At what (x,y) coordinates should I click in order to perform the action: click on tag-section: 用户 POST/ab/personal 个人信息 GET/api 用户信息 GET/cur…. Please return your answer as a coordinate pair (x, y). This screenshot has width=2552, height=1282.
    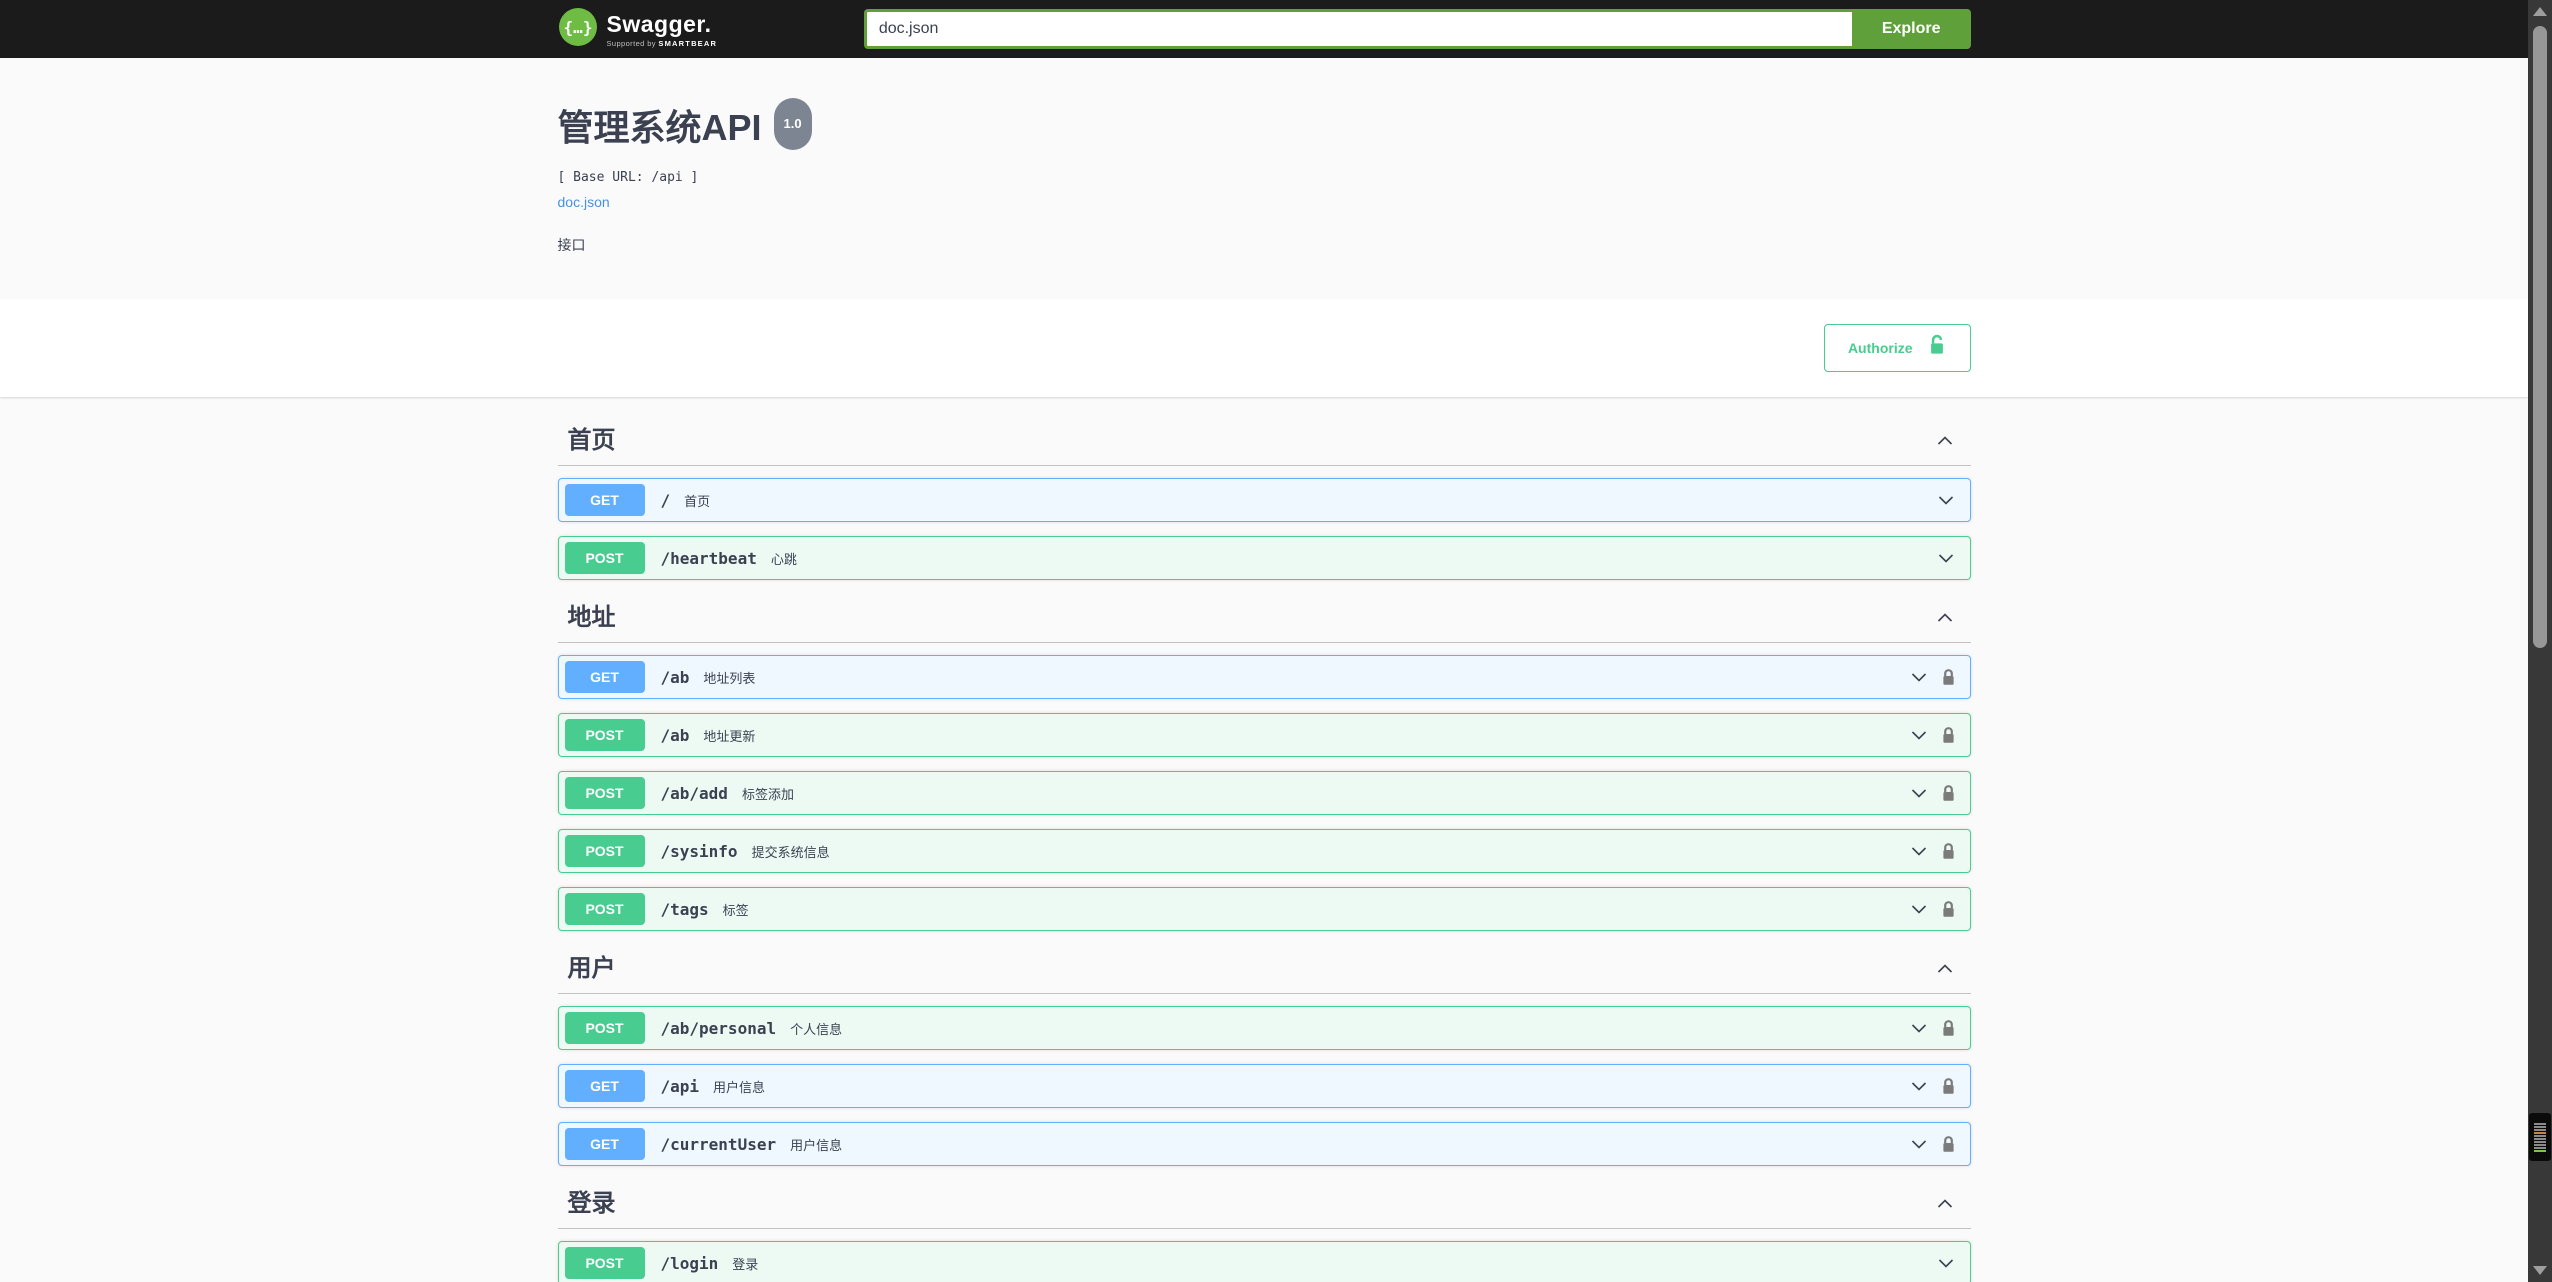
    Looking at the image, I should click on (1264, 1055).